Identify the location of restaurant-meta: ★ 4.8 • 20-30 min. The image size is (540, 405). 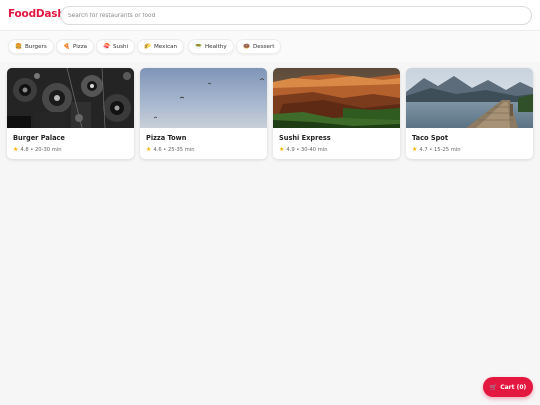
(37, 149).